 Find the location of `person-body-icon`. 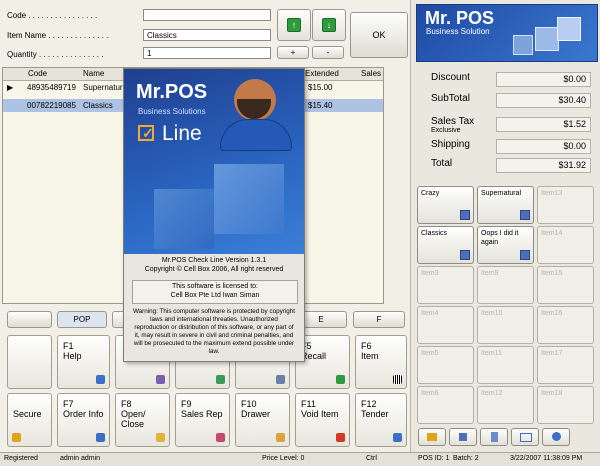

person-body-icon is located at coordinates (256, 135).